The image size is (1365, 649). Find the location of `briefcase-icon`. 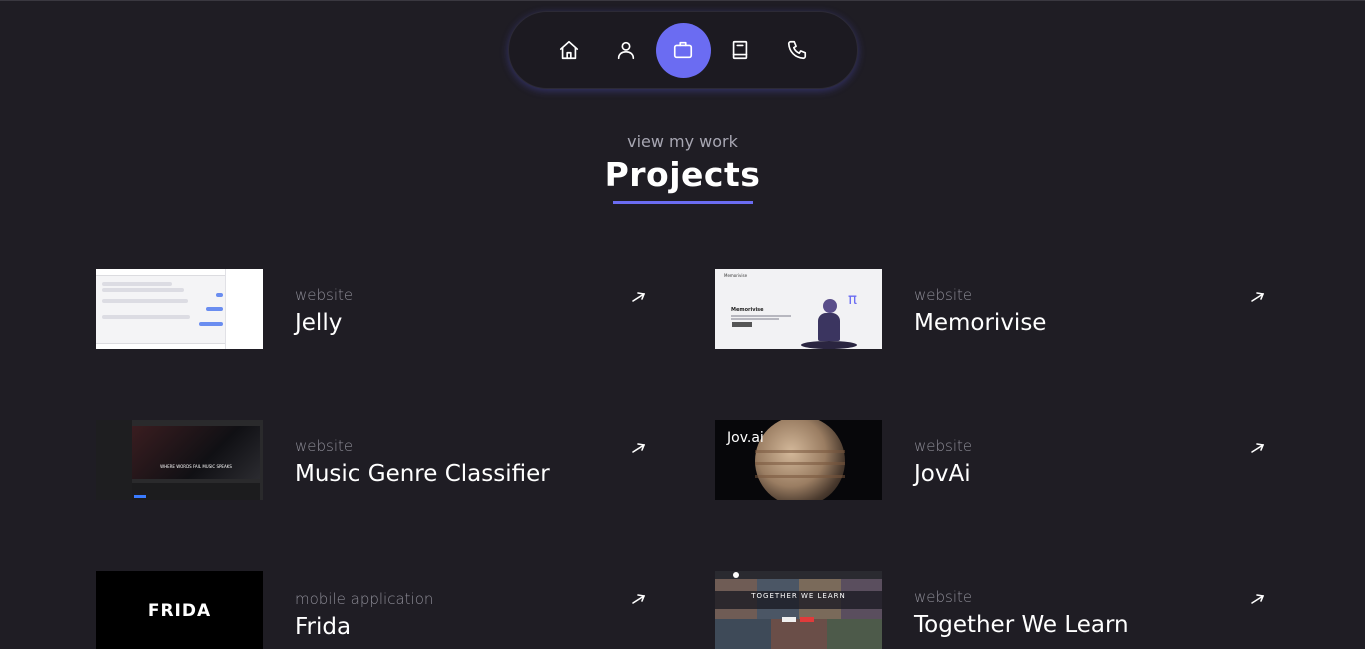

briefcase-icon is located at coordinates (683, 50).